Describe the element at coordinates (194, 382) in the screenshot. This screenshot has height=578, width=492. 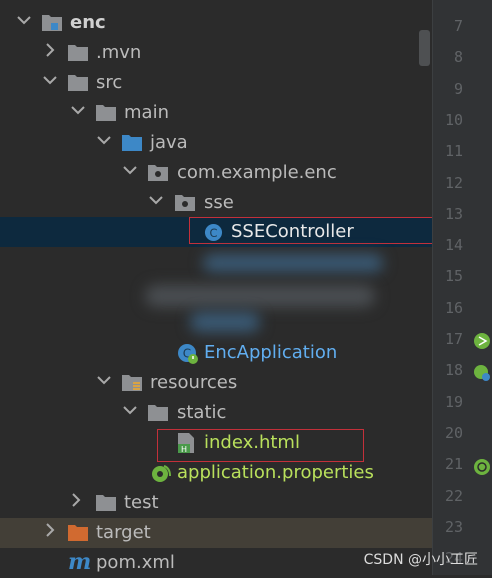
I see `tree-label-resources: resources` at that location.